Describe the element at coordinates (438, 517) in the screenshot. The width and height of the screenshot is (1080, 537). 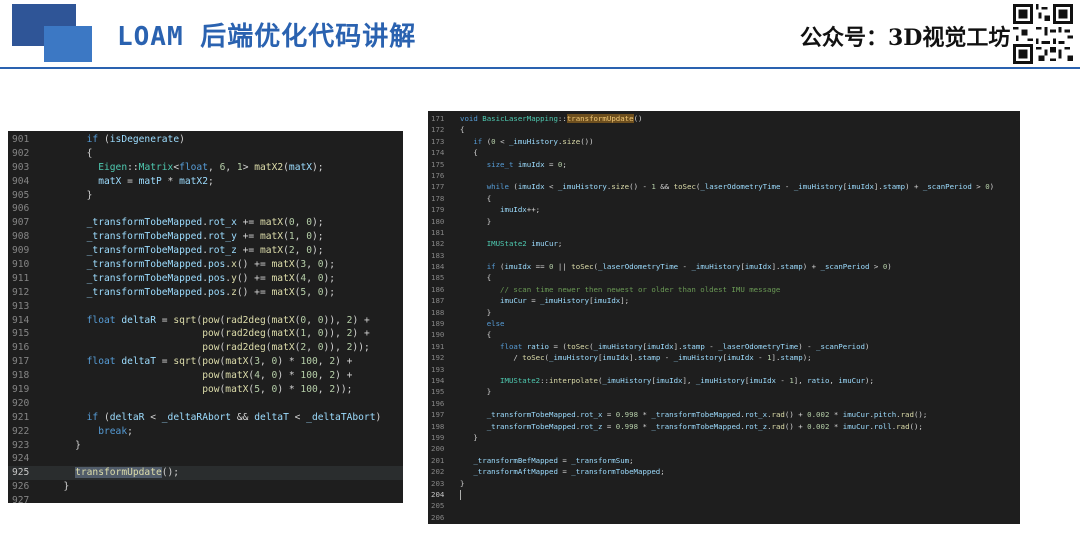
I see `line-number: 206` at that location.